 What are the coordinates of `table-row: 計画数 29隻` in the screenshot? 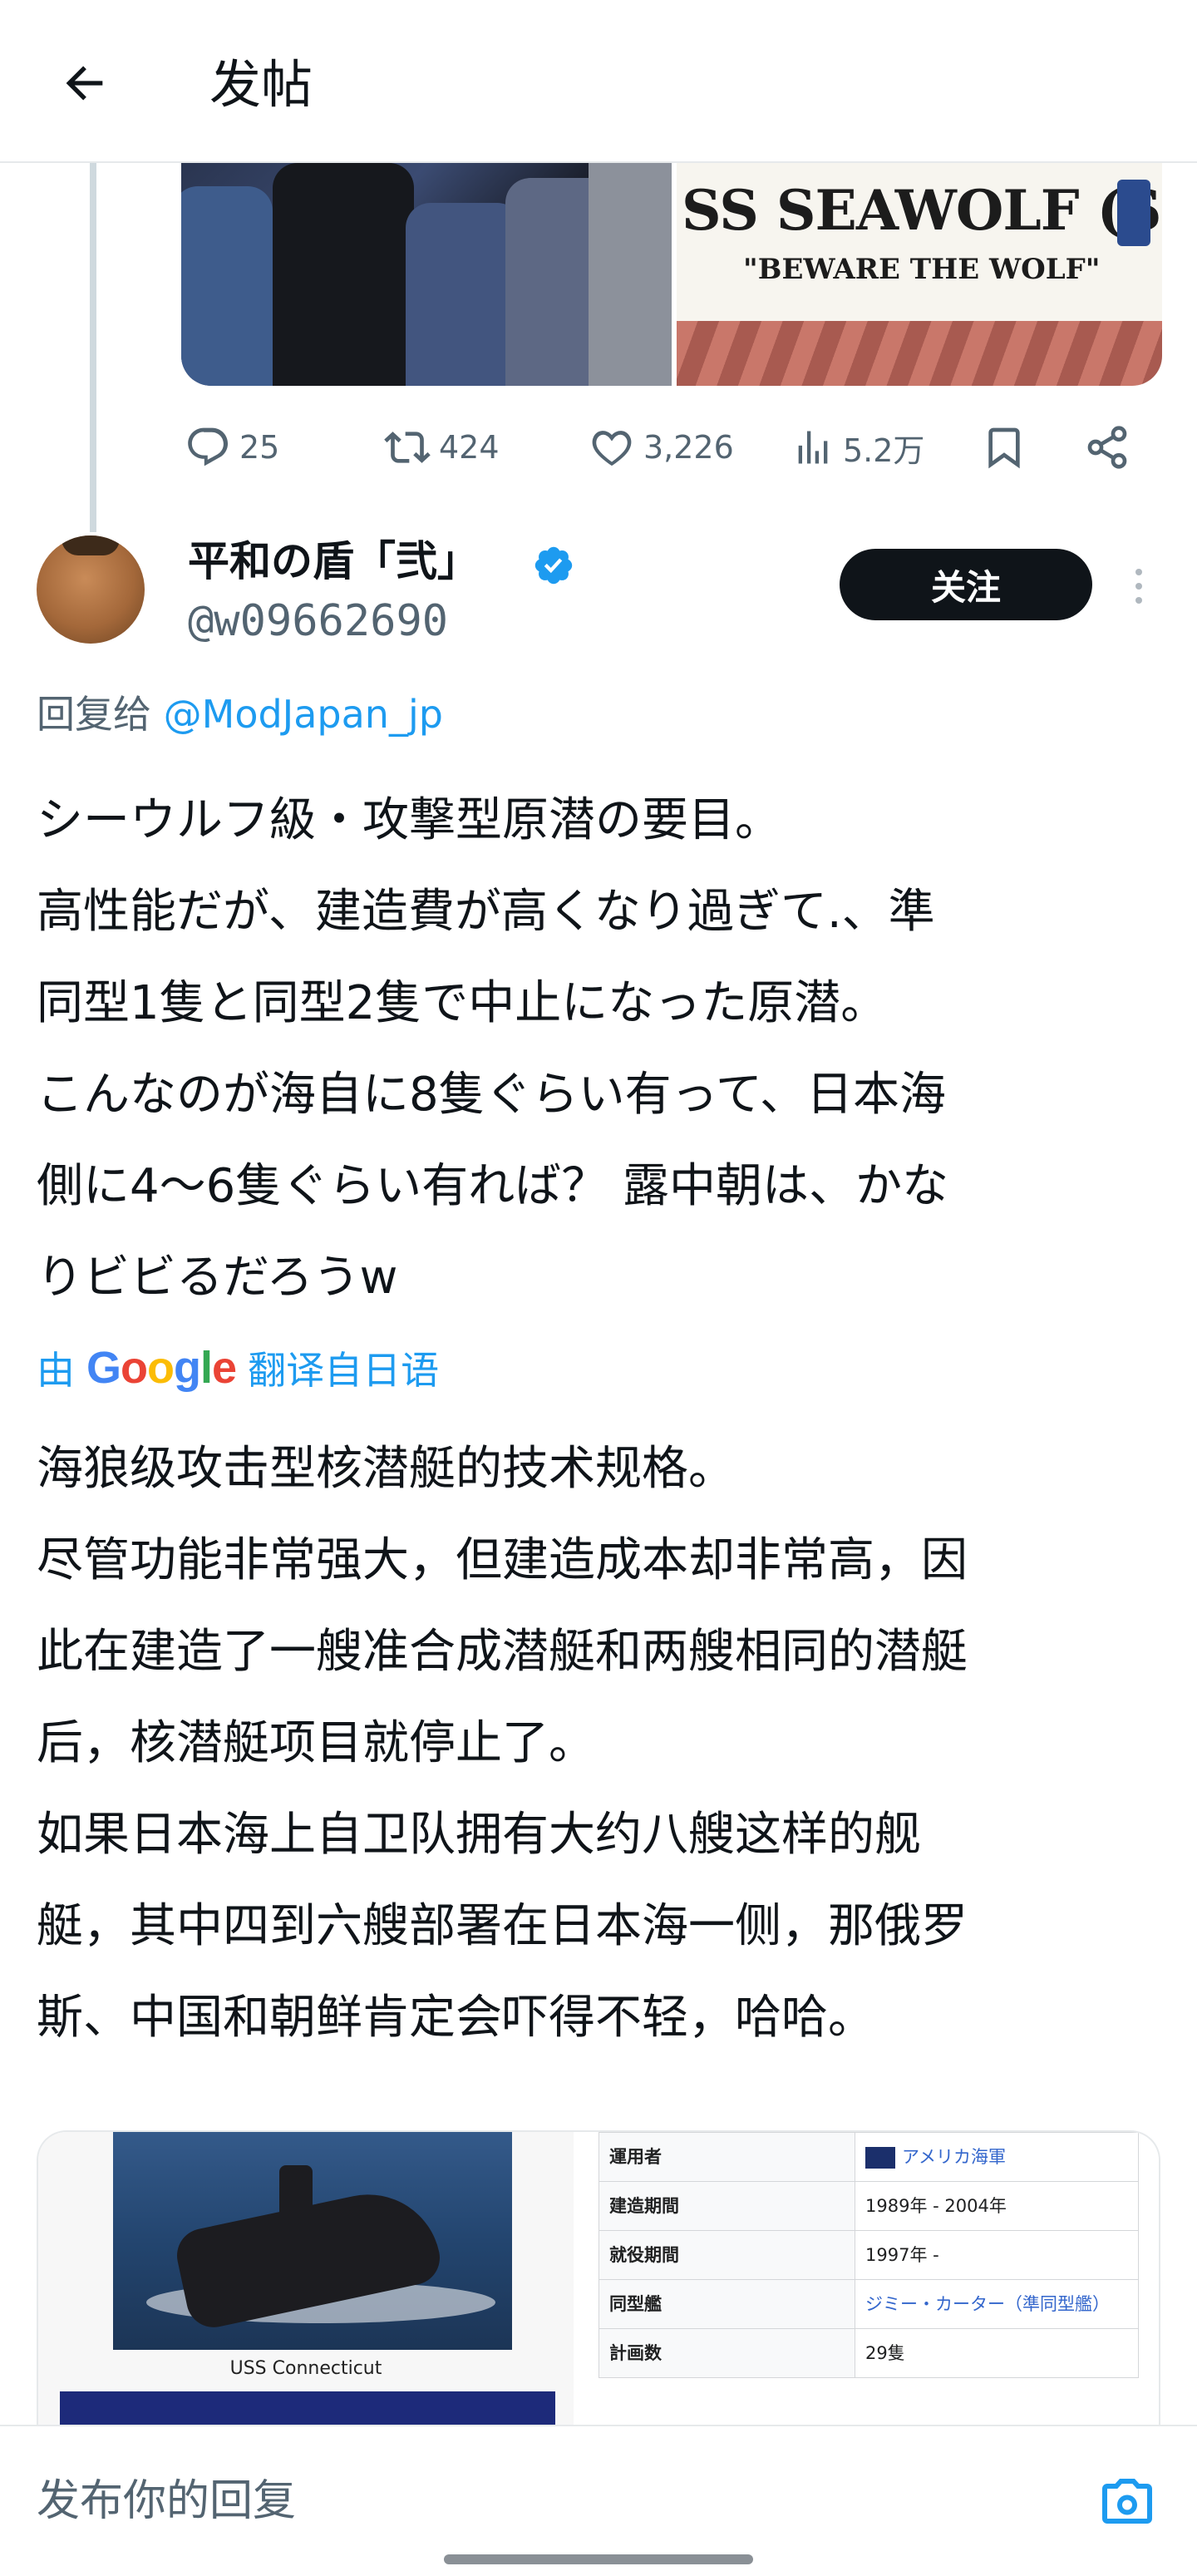 It's located at (868, 2353).